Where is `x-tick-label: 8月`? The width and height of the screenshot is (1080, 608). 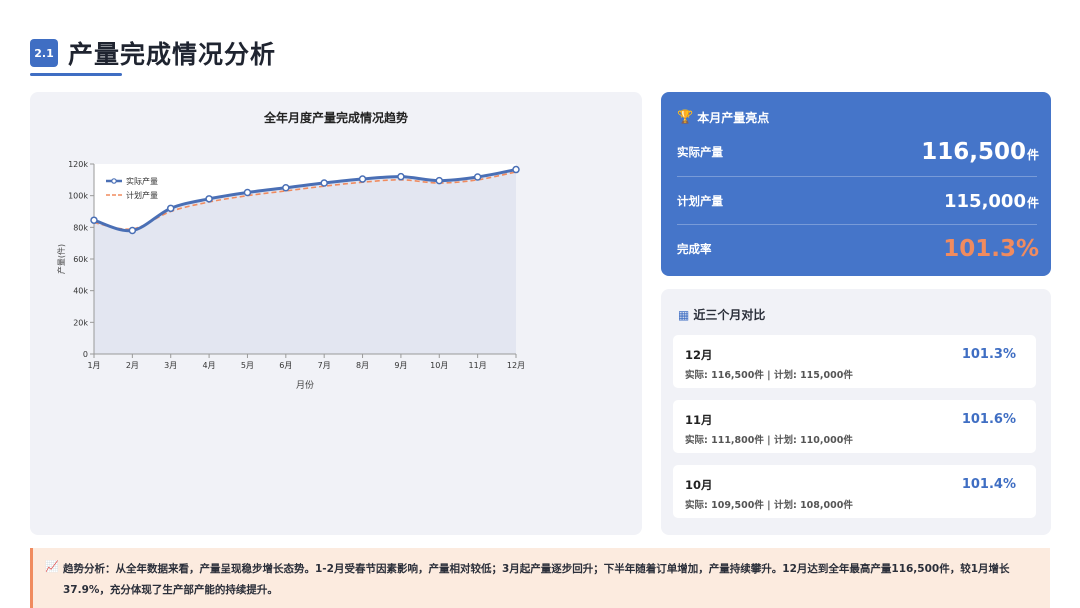 x-tick-label: 8月 is located at coordinates (362, 365).